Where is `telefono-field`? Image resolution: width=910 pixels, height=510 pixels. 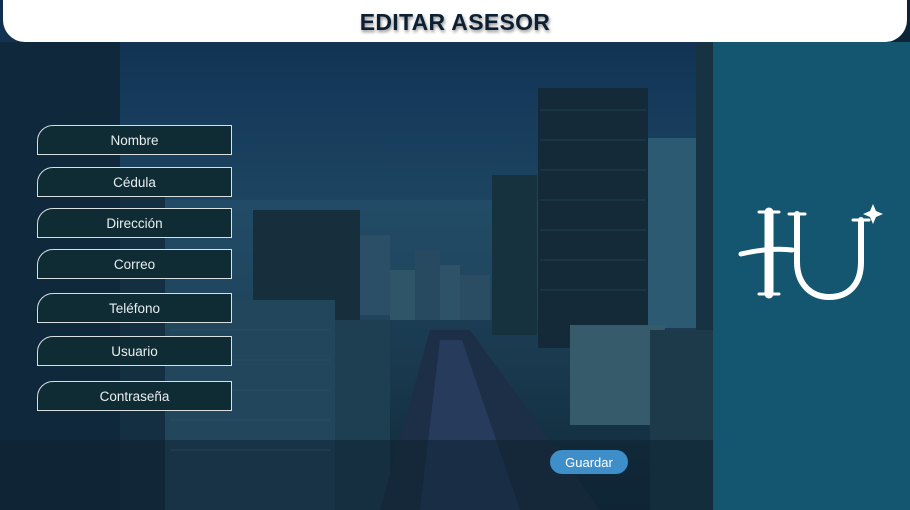
telefono-field is located at coordinates (134, 308).